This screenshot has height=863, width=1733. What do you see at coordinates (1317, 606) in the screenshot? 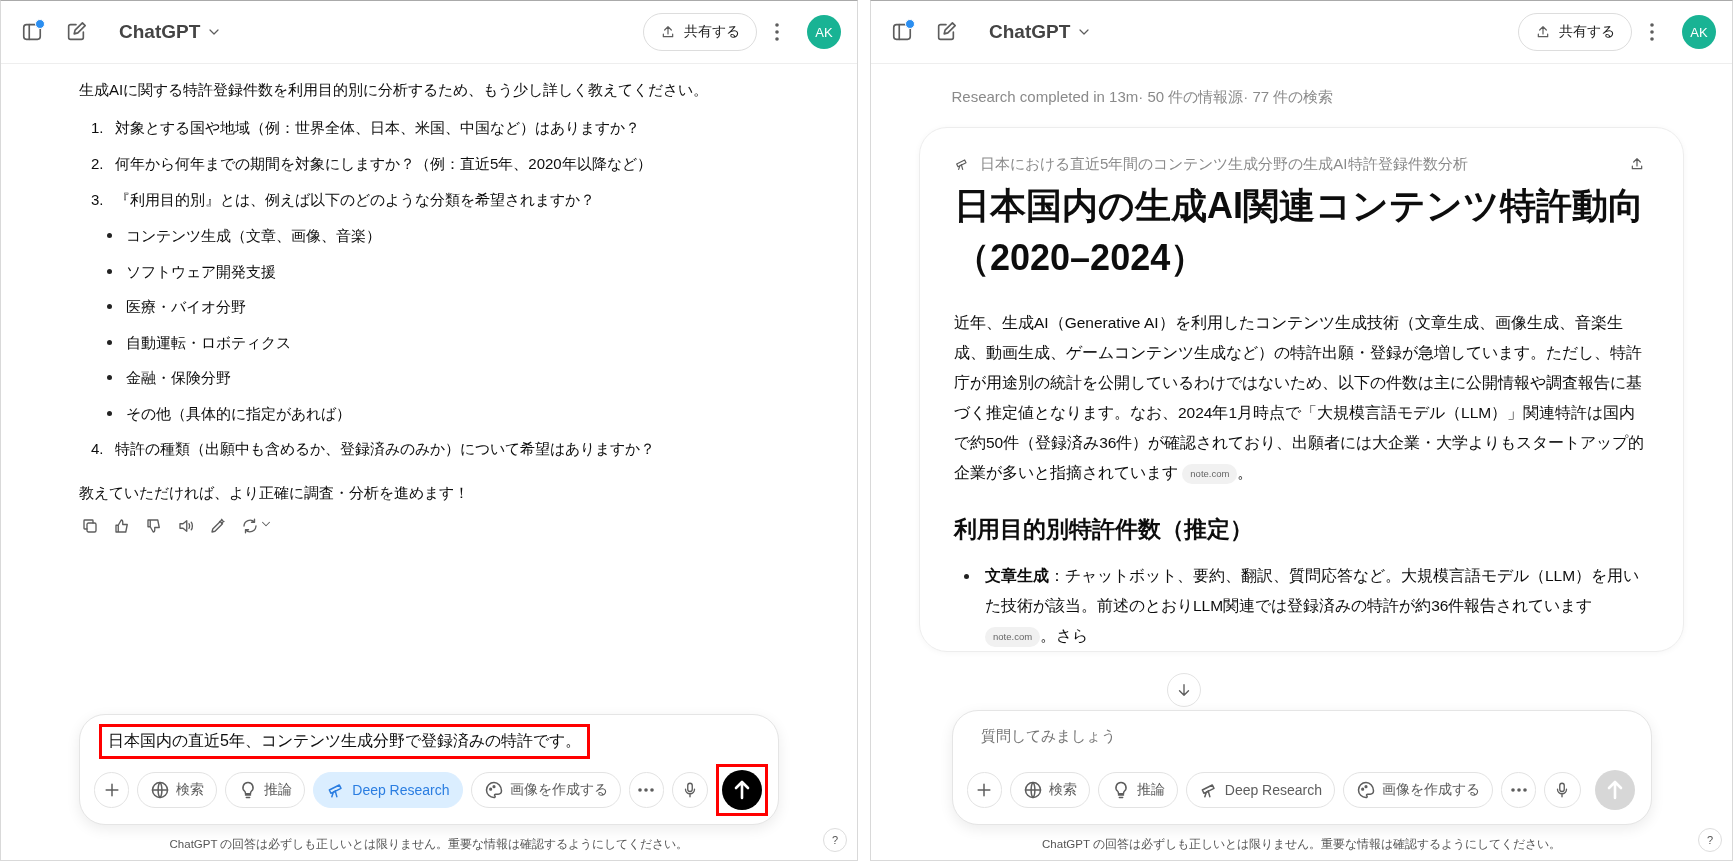
I see `bullet-text: 文章生成：チャットボット、要約、翻訳、質問応答など。大規模言語モデル（LLM）を用いた技術が該当。前述のとおりLLM関連では登録済みの特許が約36件報告されています note.com 。さら` at bounding box center [1317, 606].